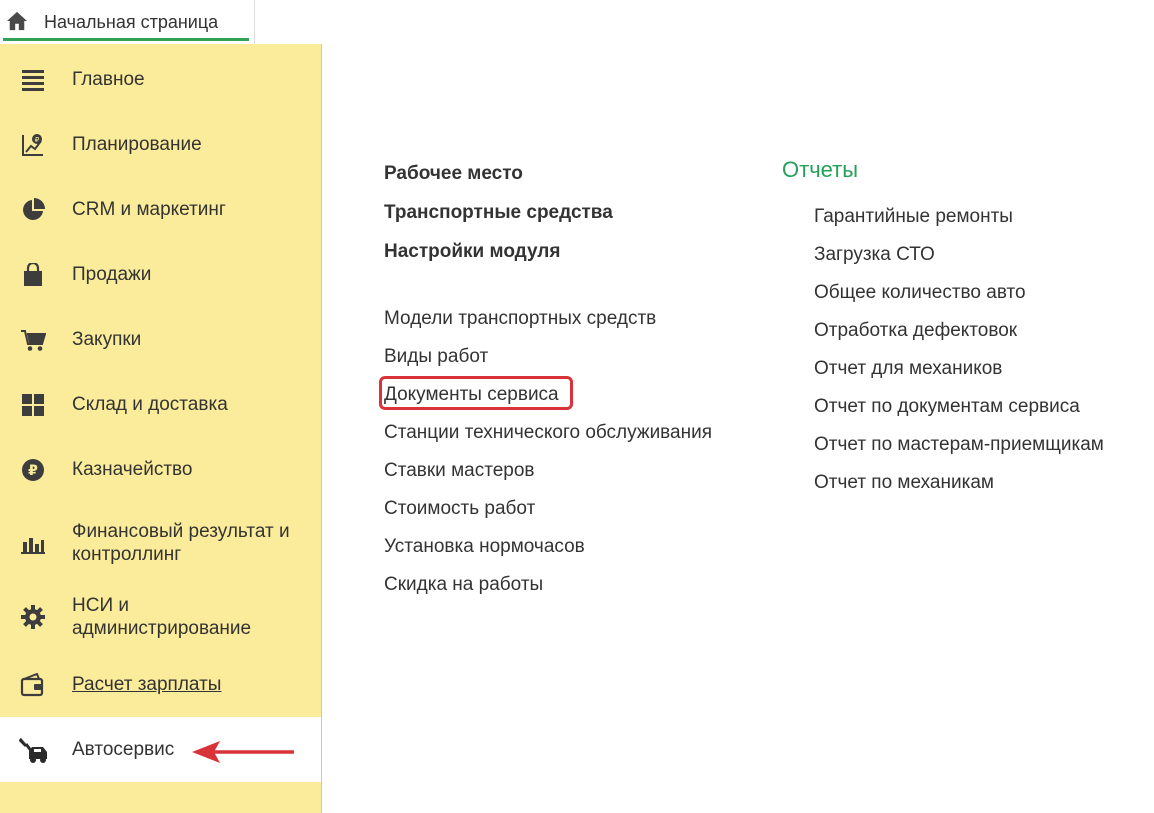  I want to click on link-vehicle-models: Модели транспортных средств, so click(520, 319).